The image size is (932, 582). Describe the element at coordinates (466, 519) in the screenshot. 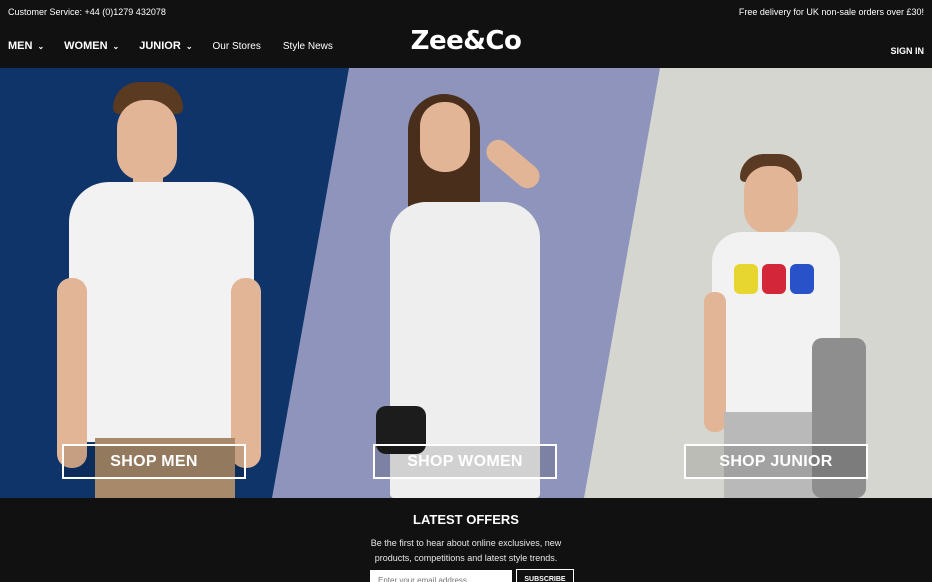

I see `offers-title: LATEST OFFERS` at that location.